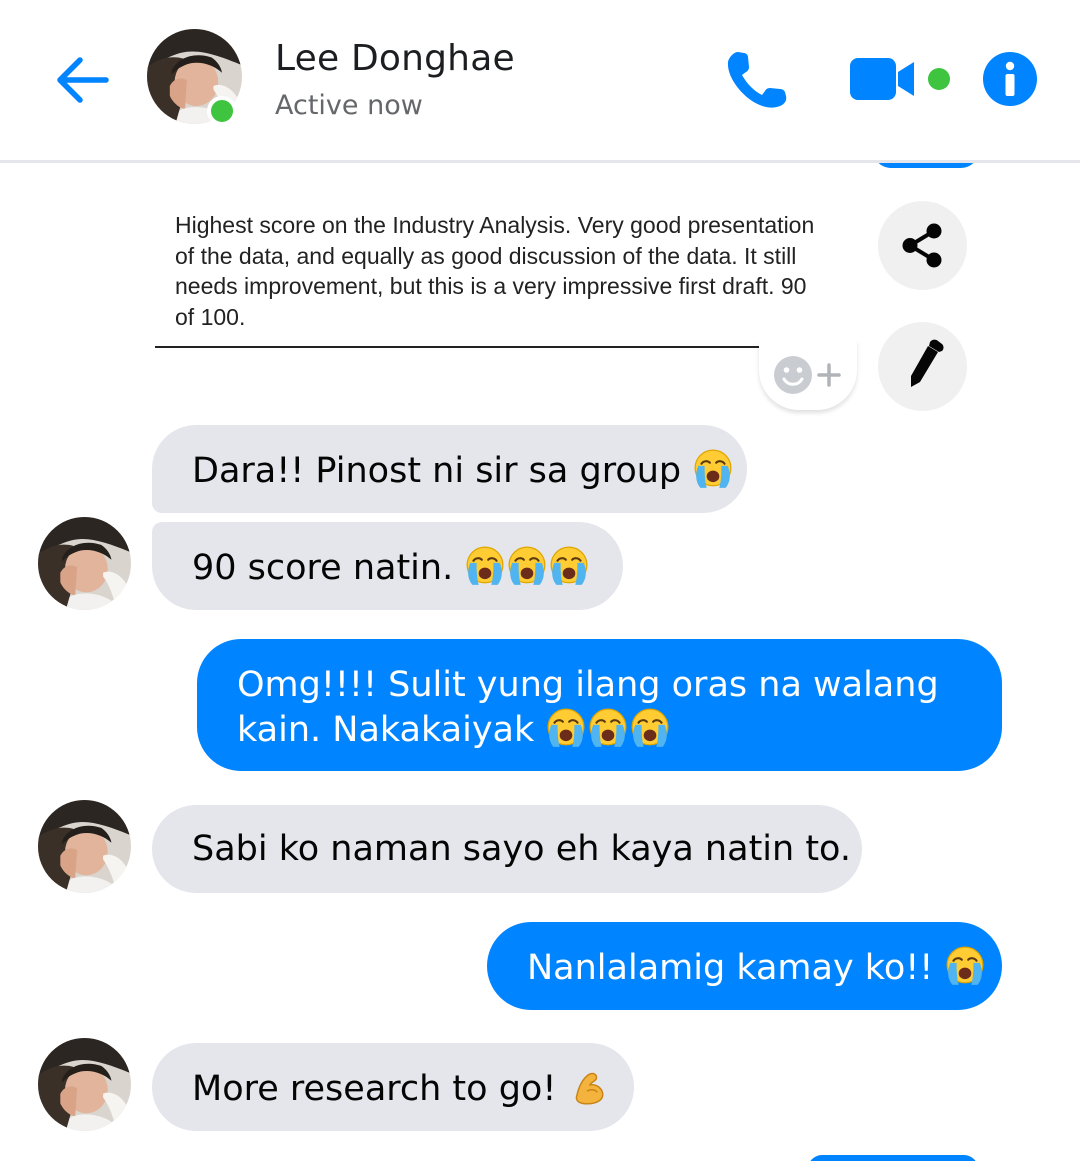  What do you see at coordinates (82, 80) in the screenshot?
I see `back-arrow-icon` at bounding box center [82, 80].